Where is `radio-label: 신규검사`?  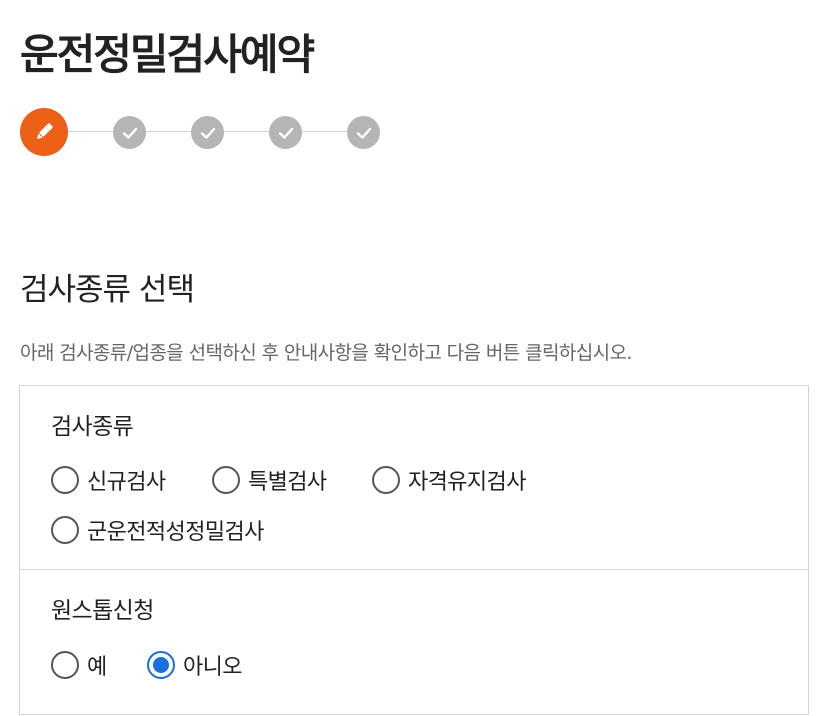
radio-label: 신규검사 is located at coordinates (126, 482).